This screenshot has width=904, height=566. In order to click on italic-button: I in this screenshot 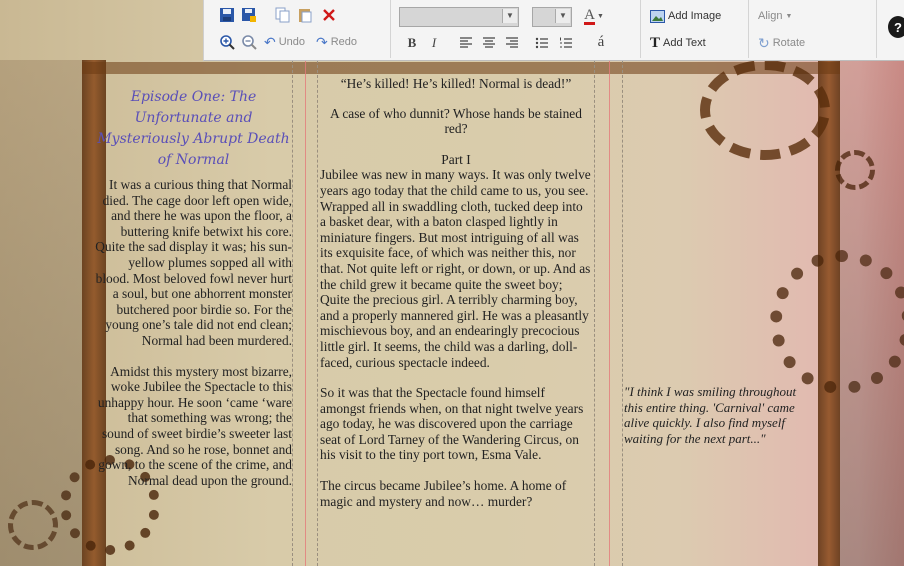, I will do `click(434, 43)`.